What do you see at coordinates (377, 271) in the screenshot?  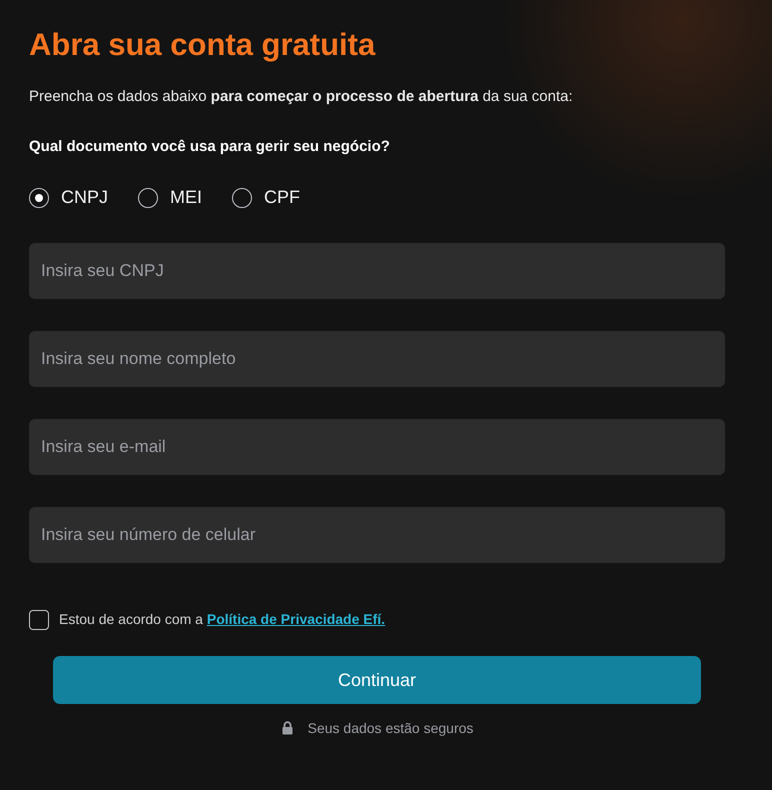 I see `input-field: Insira seu CNPJ` at bounding box center [377, 271].